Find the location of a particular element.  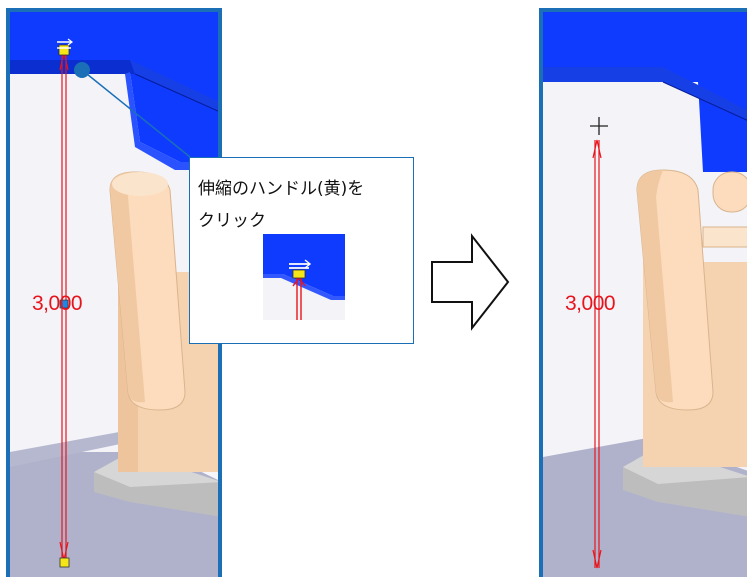

callout-line-1: 伸縮のハンドル(黄)を is located at coordinates (281, 189).